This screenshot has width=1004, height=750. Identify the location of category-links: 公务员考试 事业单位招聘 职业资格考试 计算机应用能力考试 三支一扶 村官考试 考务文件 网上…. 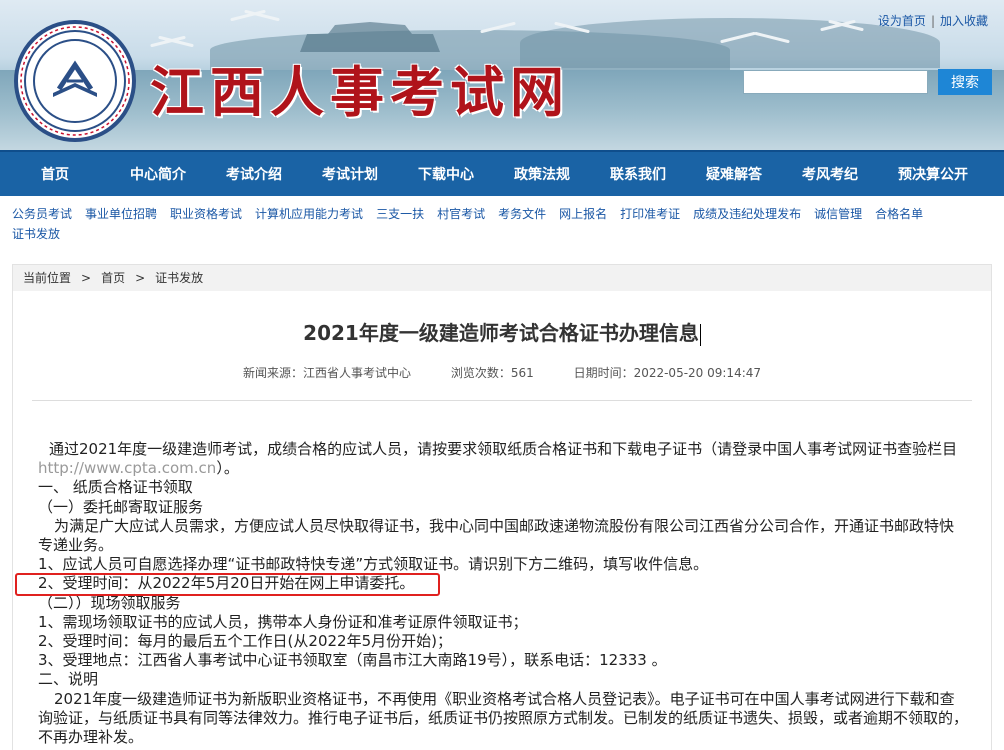
(502, 225).